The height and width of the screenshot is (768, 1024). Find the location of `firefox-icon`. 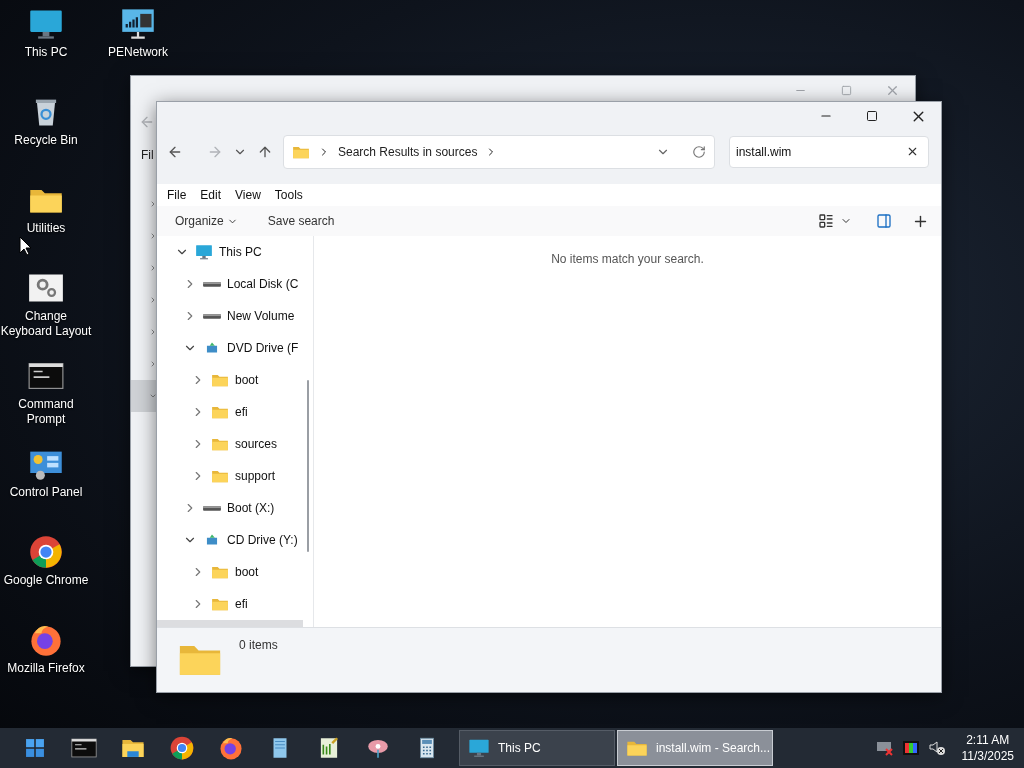

firefox-icon is located at coordinates (230, 748).